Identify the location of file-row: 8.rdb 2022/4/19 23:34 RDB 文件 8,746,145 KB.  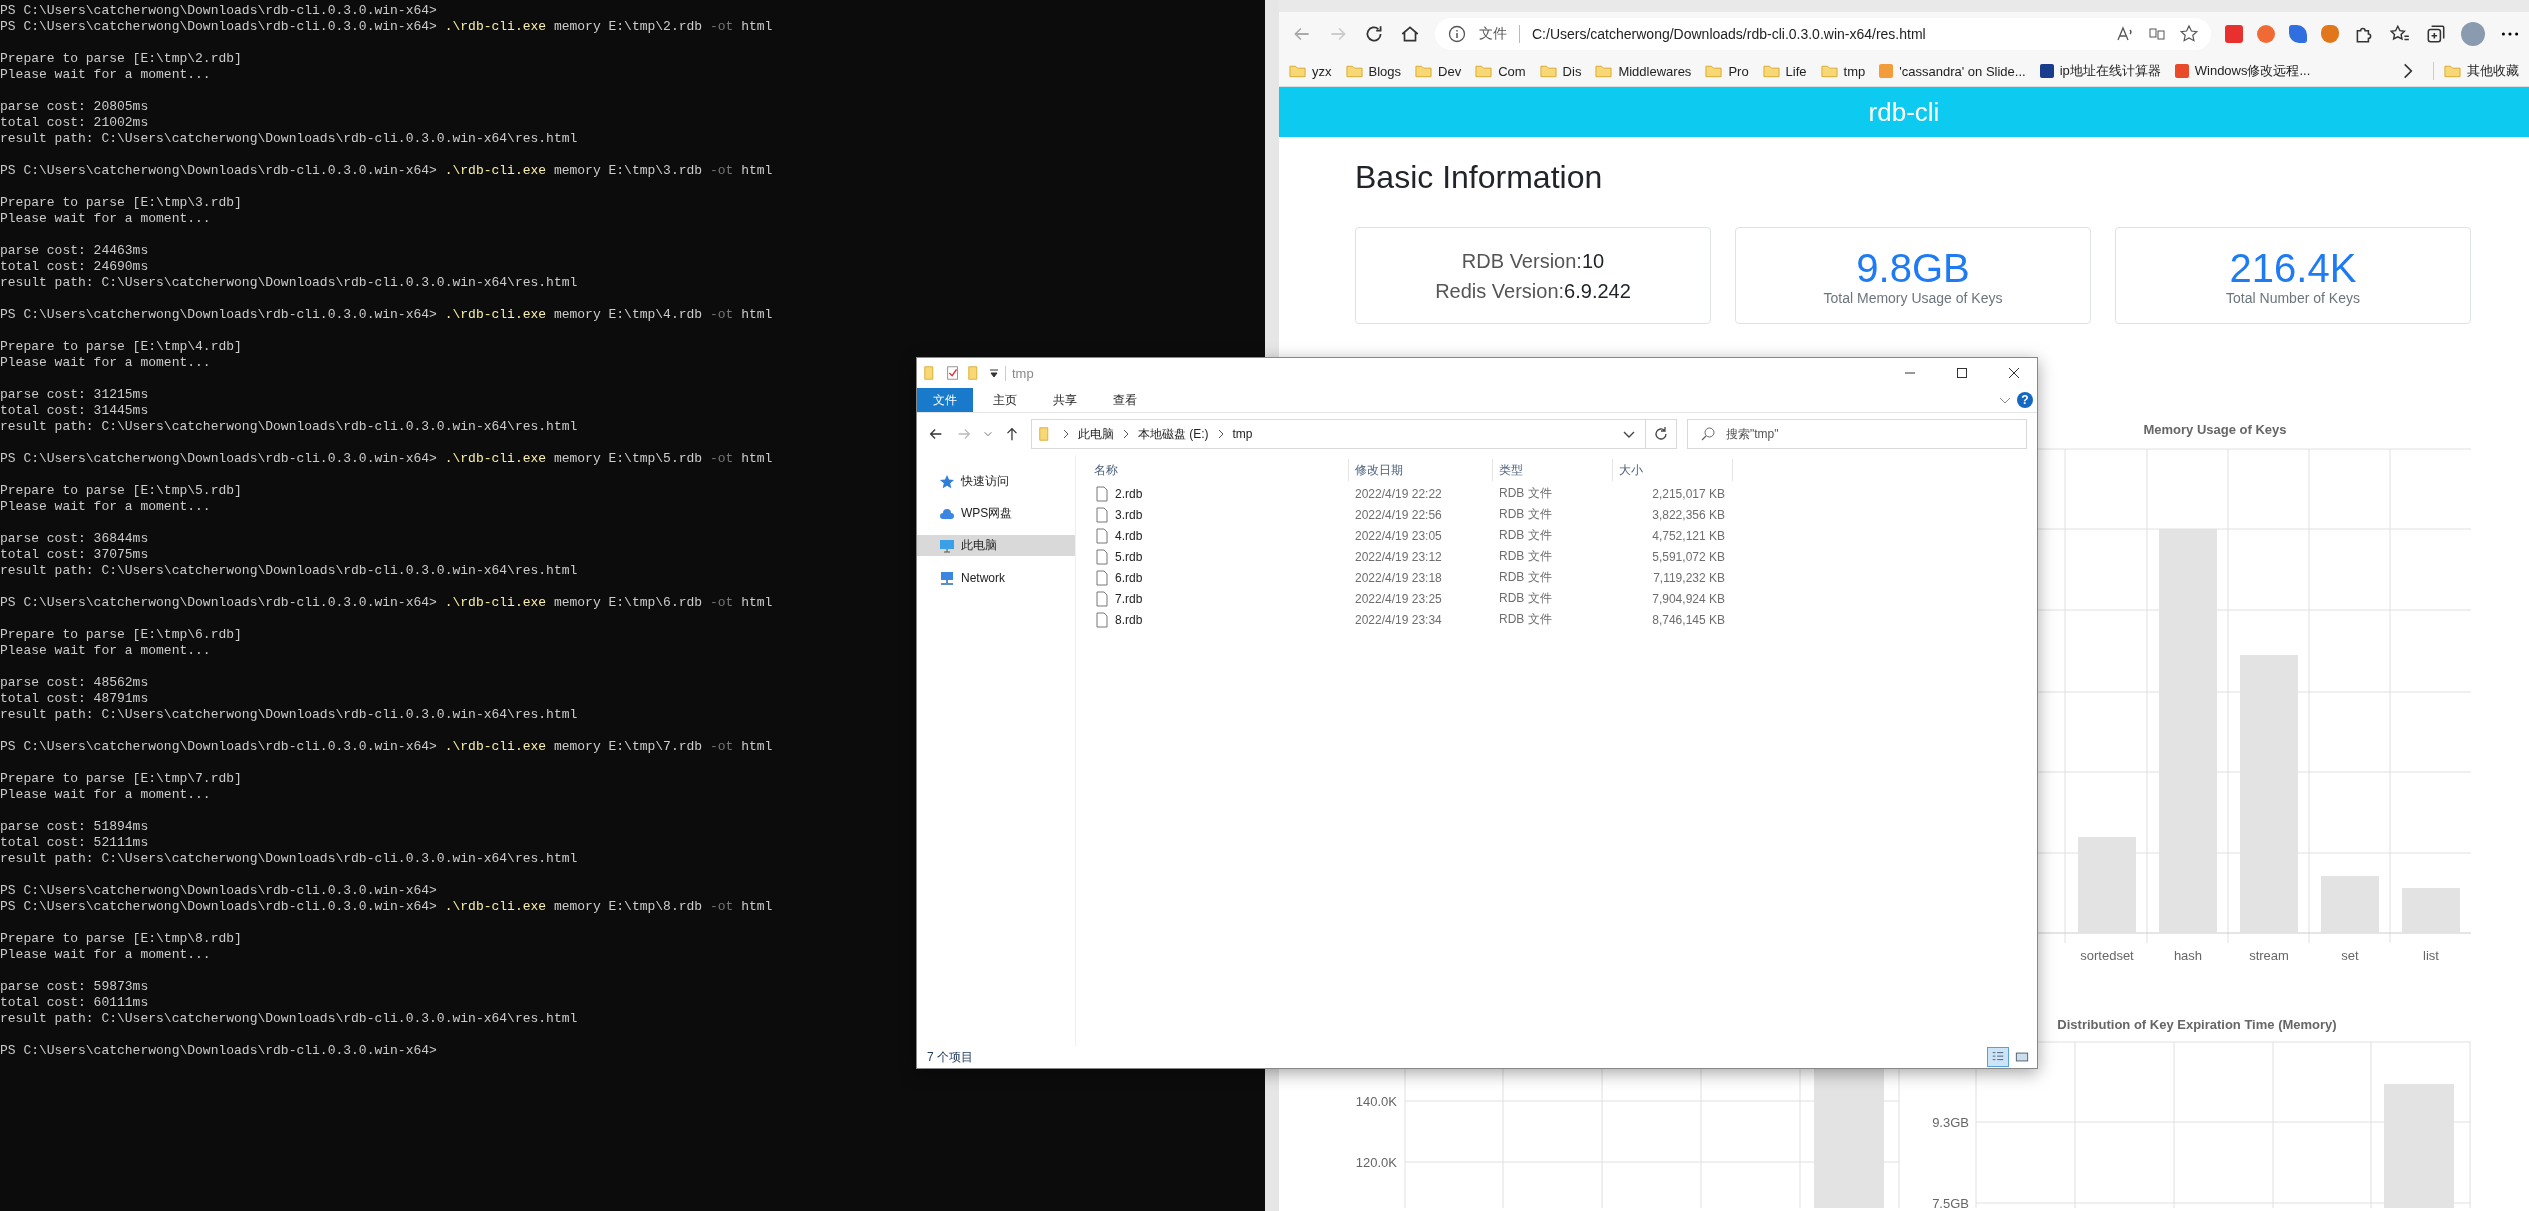
(1562, 619).